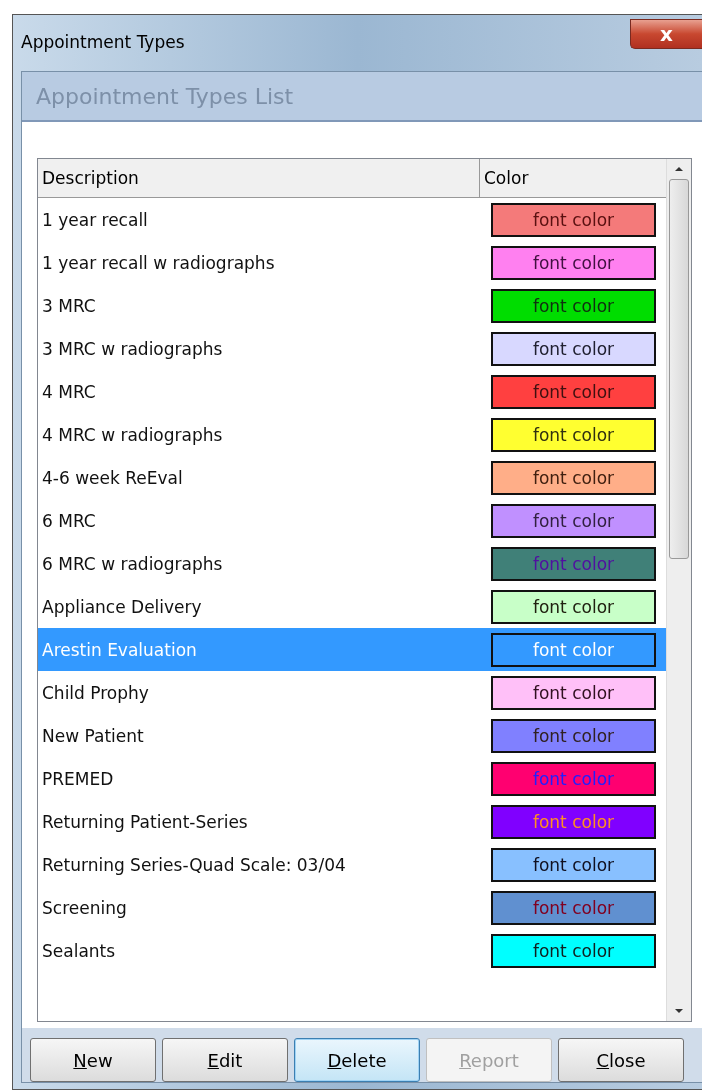 The height and width of the screenshot is (1090, 702). What do you see at coordinates (352, 434) in the screenshot?
I see `list-row: 4 MRC w radiographs font color` at bounding box center [352, 434].